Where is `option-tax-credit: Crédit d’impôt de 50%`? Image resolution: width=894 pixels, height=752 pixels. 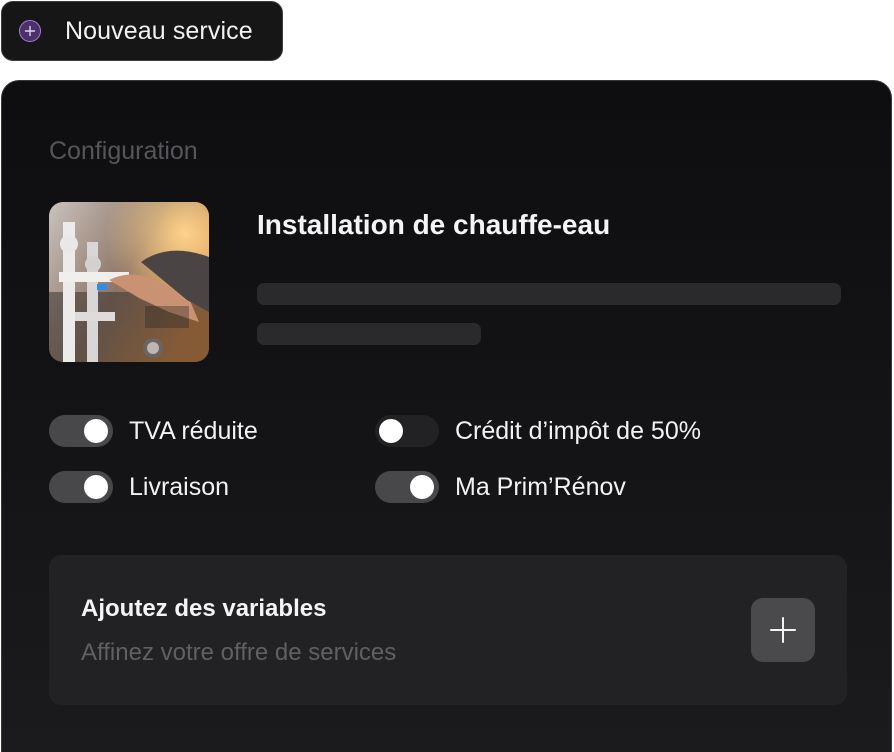
option-tax-credit: Crédit d’impôt de 50% is located at coordinates (538, 431).